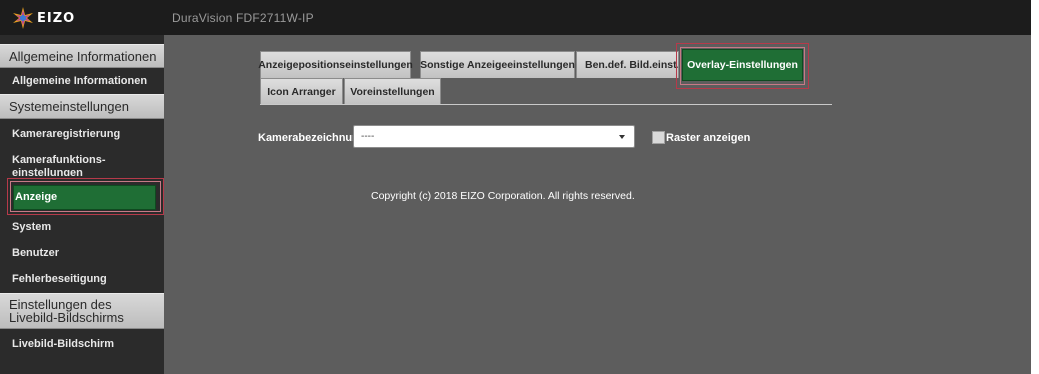 This screenshot has height=374, width=1039. I want to click on camera-name-select: ----, so click(494, 136).